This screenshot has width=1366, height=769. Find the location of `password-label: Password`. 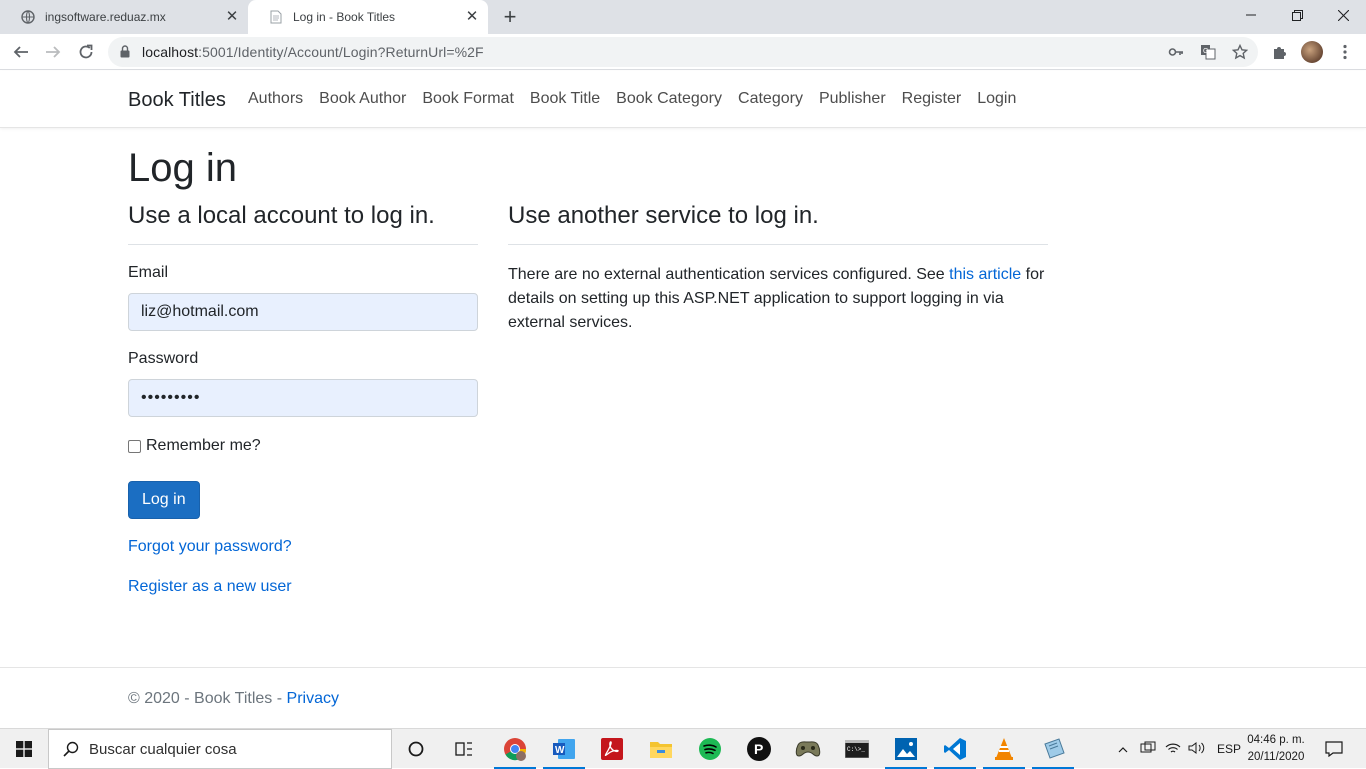

password-label: Password is located at coordinates (163, 358).